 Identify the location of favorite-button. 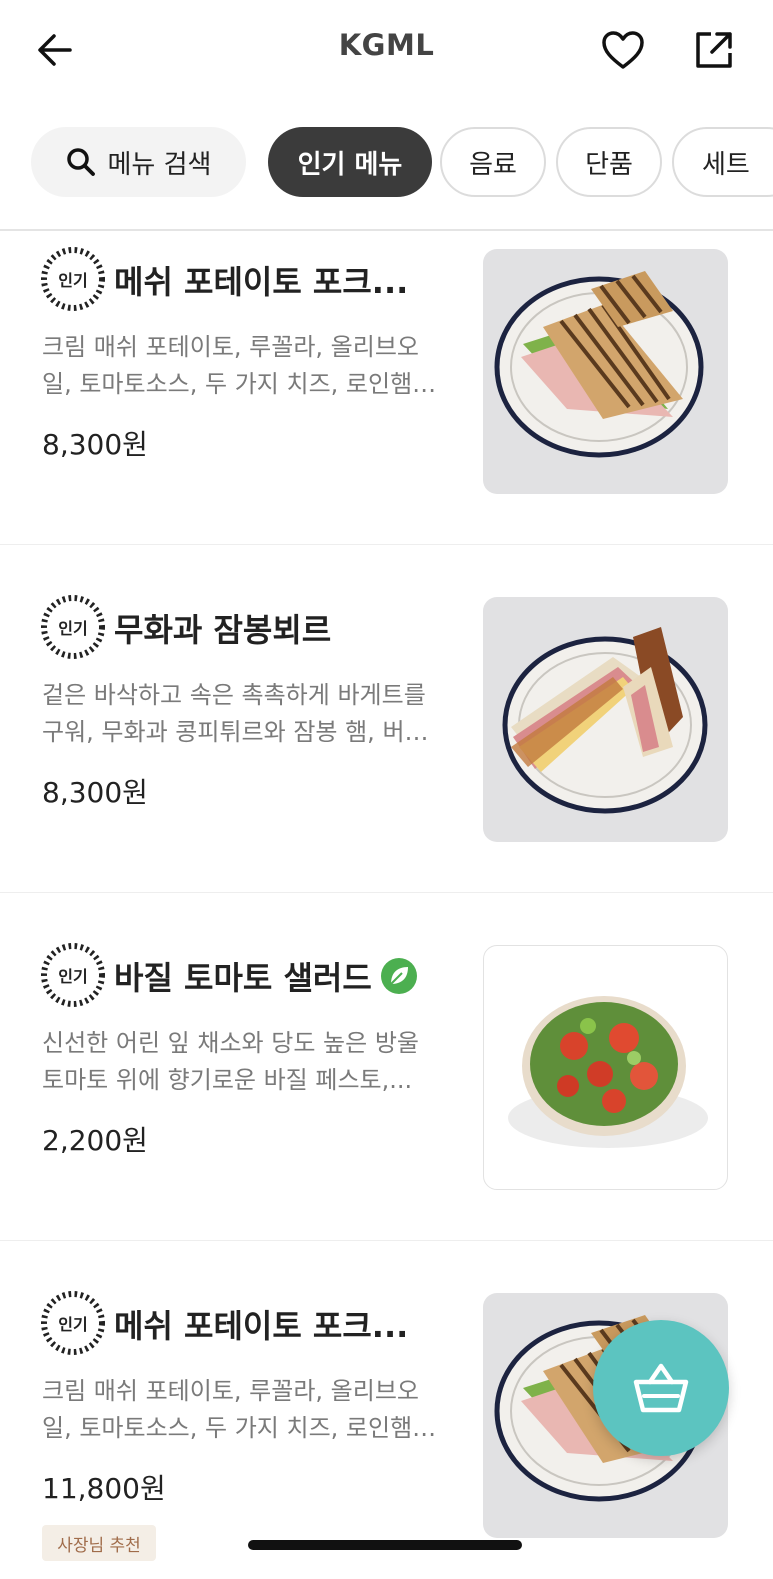
(623, 50).